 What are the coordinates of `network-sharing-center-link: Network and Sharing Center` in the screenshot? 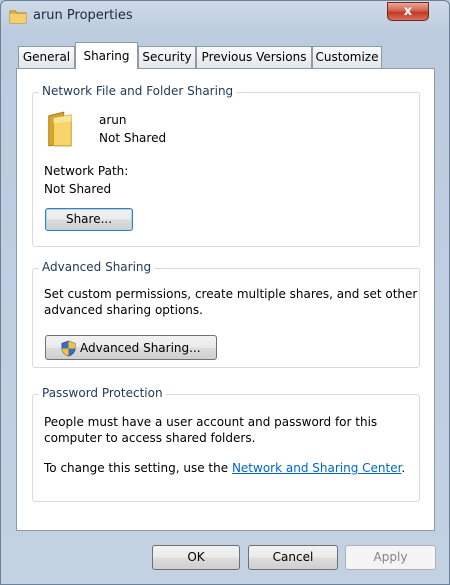 It's located at (316, 468).